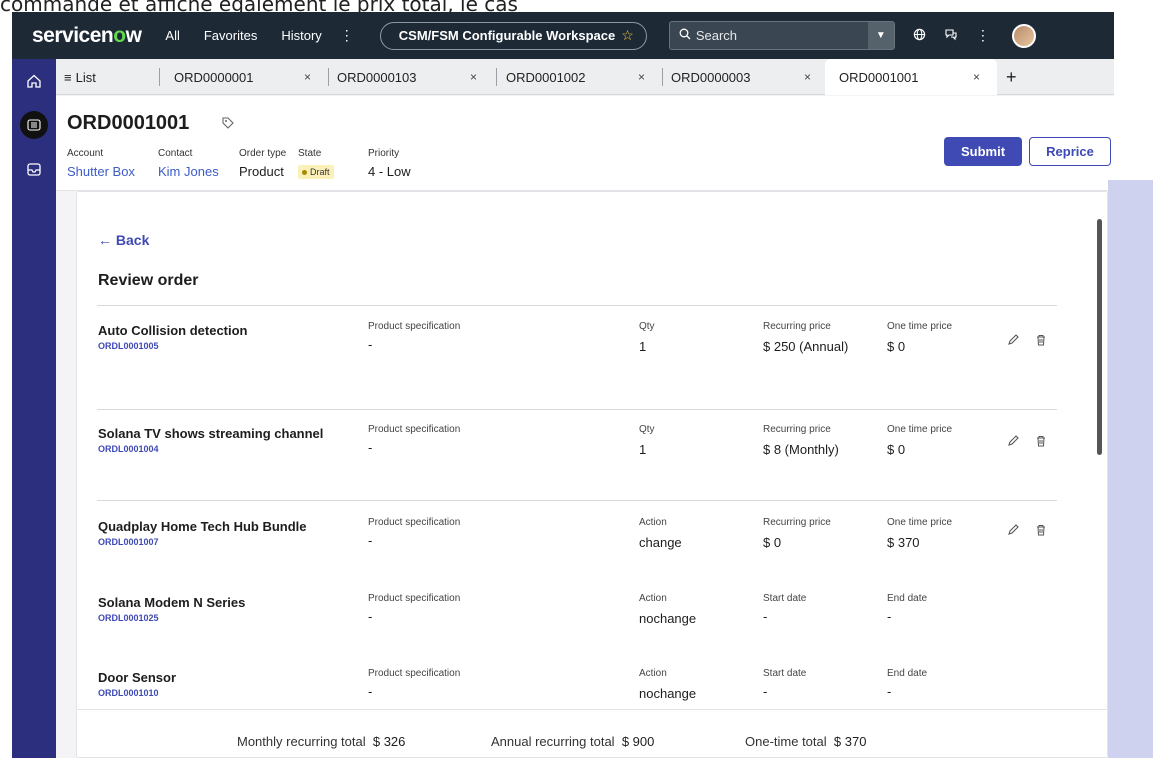 Image resolution: width=1153 pixels, height=758 pixels. What do you see at coordinates (1016, 77) in the screenshot?
I see `add-tab-button: +` at bounding box center [1016, 77].